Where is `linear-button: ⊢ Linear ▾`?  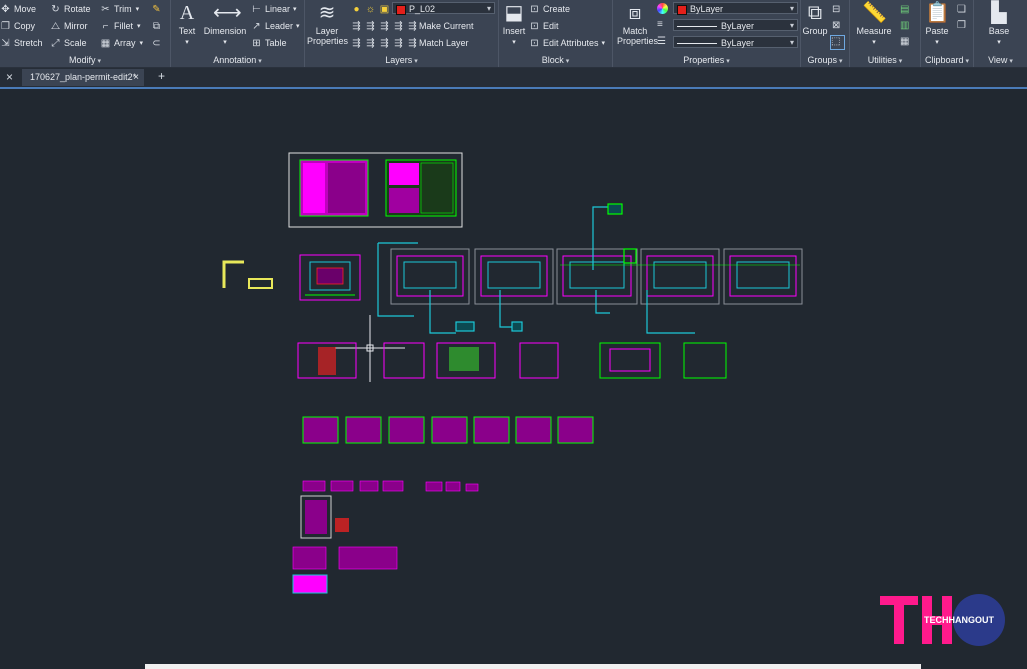
linear-button: ⊢ Linear ▾ is located at coordinates (273, 9).